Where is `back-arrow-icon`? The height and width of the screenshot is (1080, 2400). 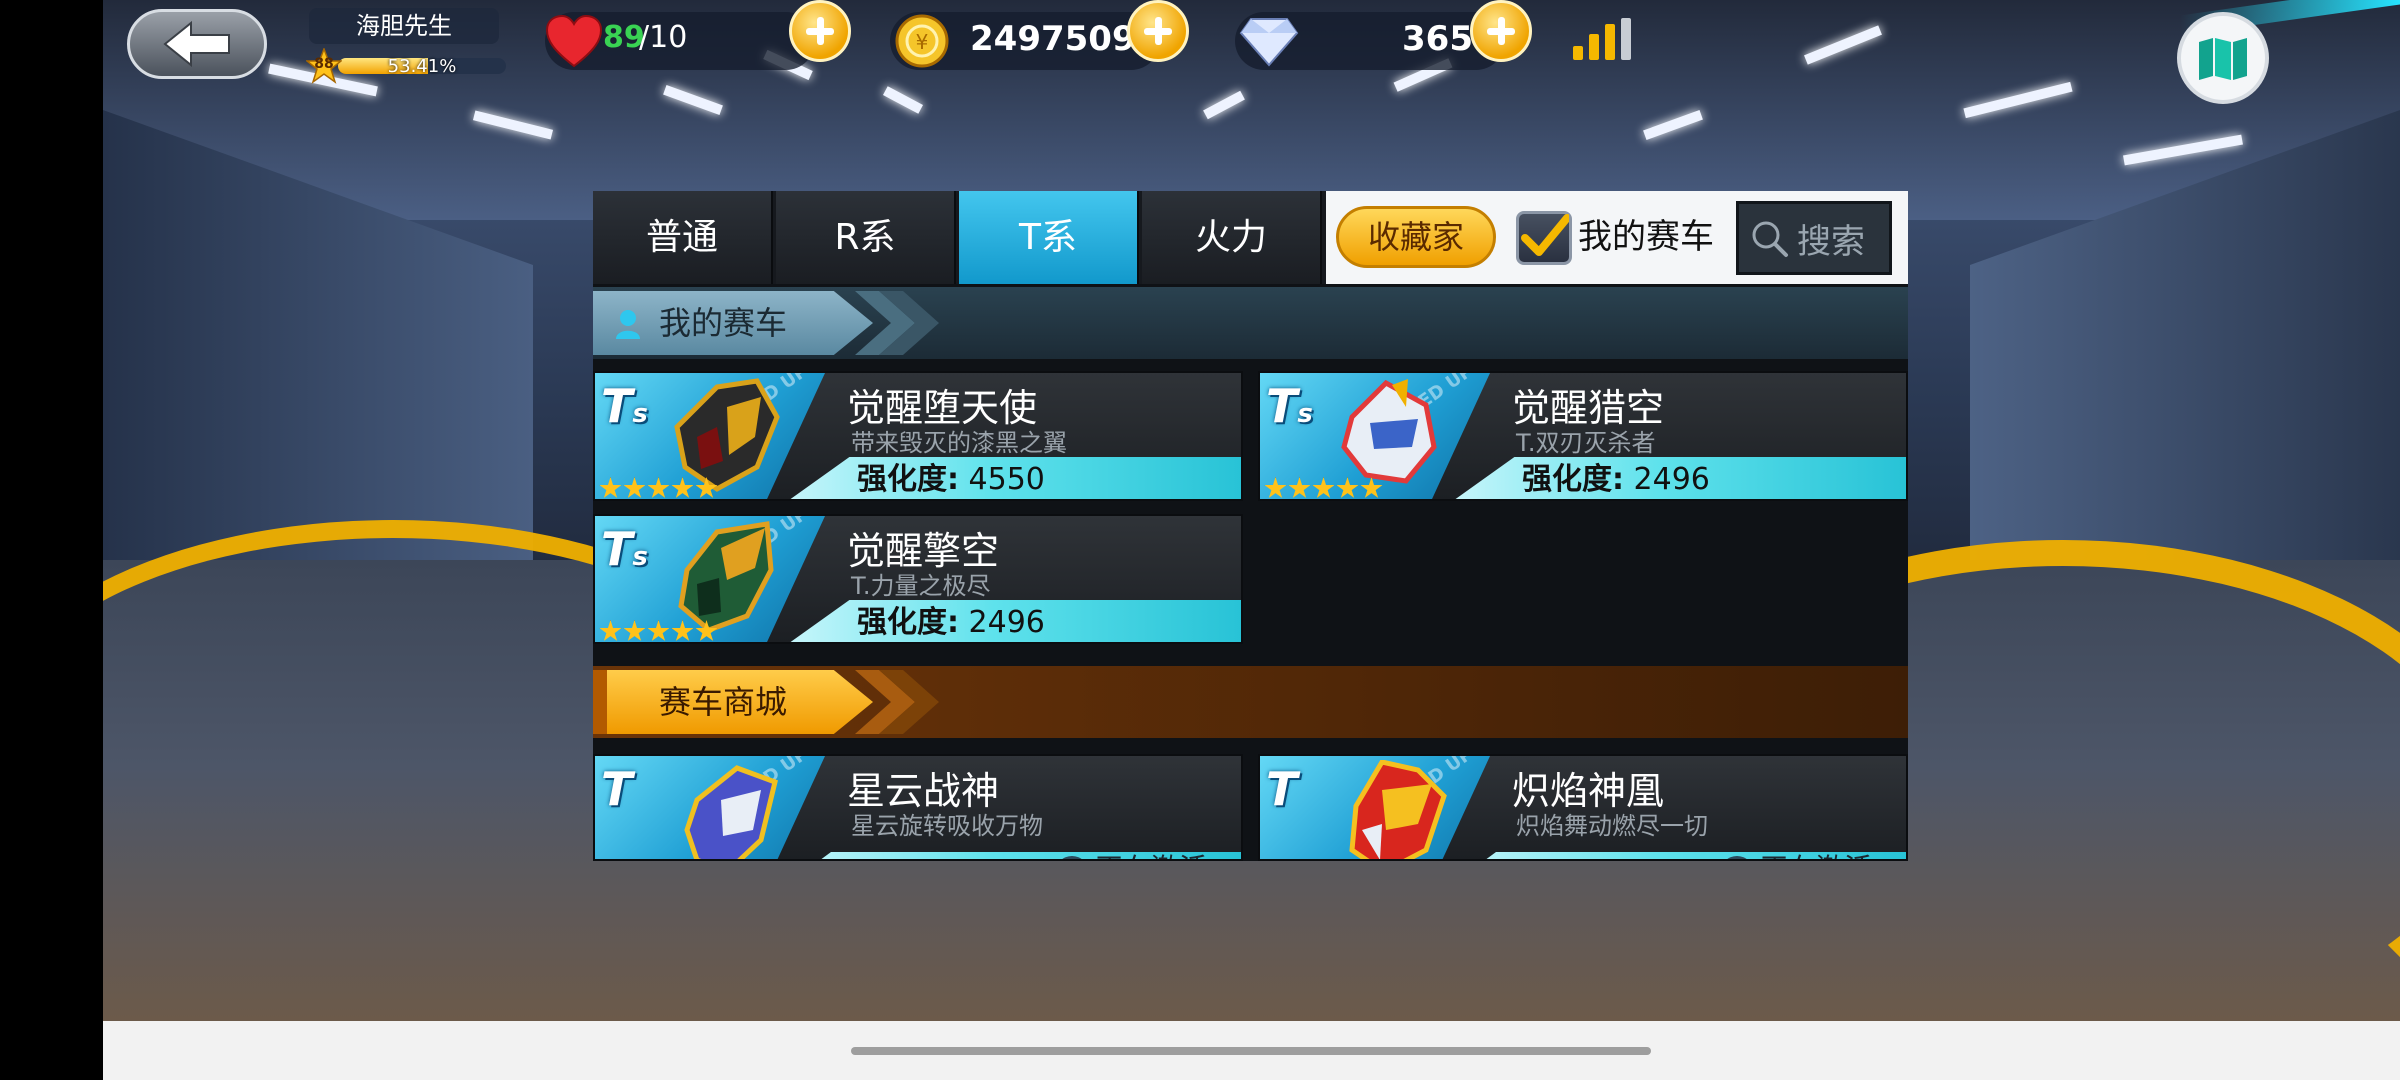
back-arrow-icon is located at coordinates (196, 44).